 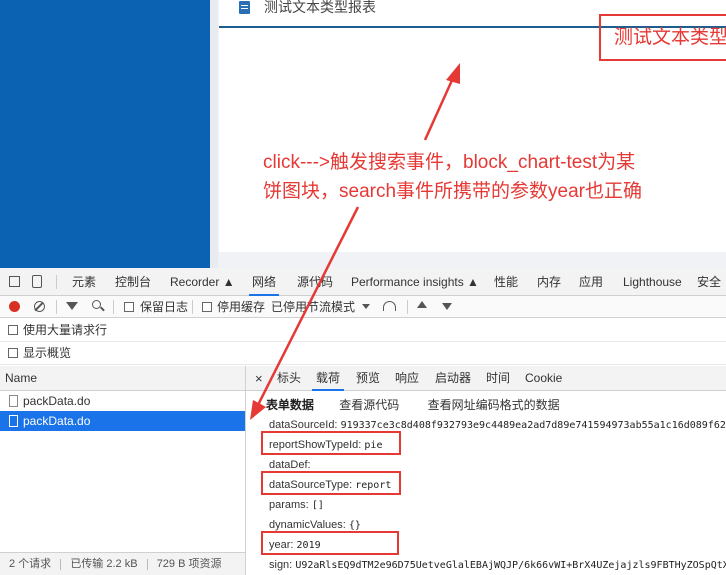 I want to click on tab-payload: 载荷, so click(x=328, y=378).